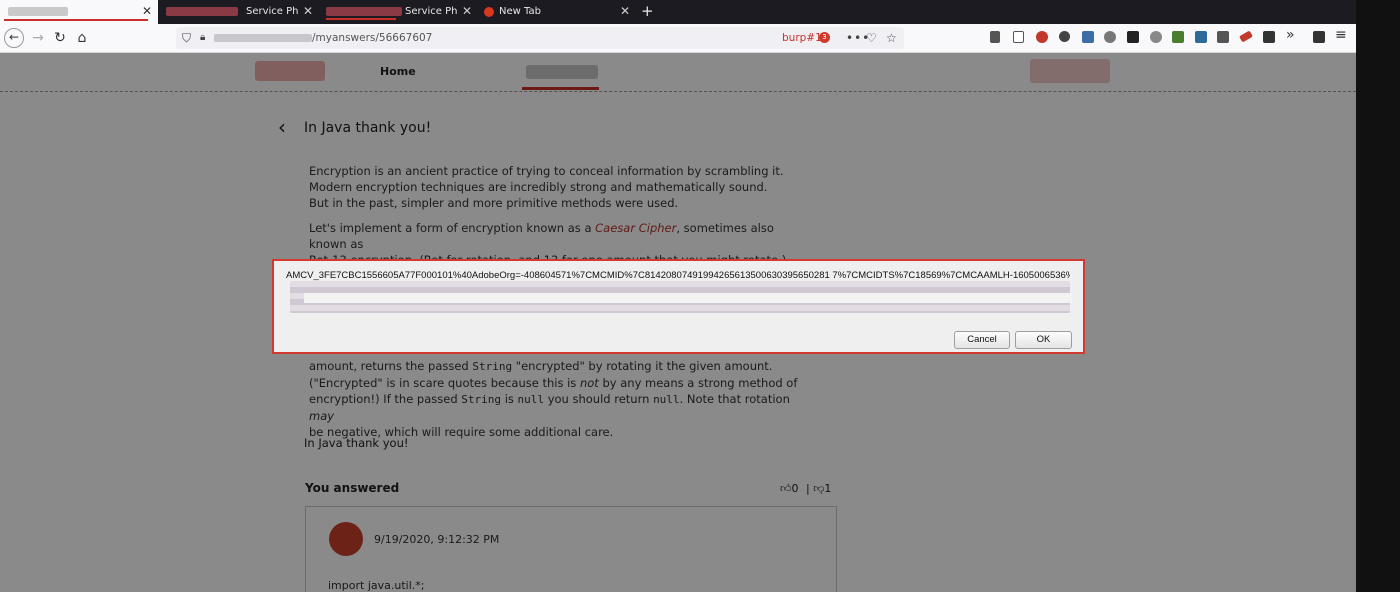 The height and width of the screenshot is (592, 1400). I want to click on tab-new-tab: New Tab ✕, so click(558, 12).